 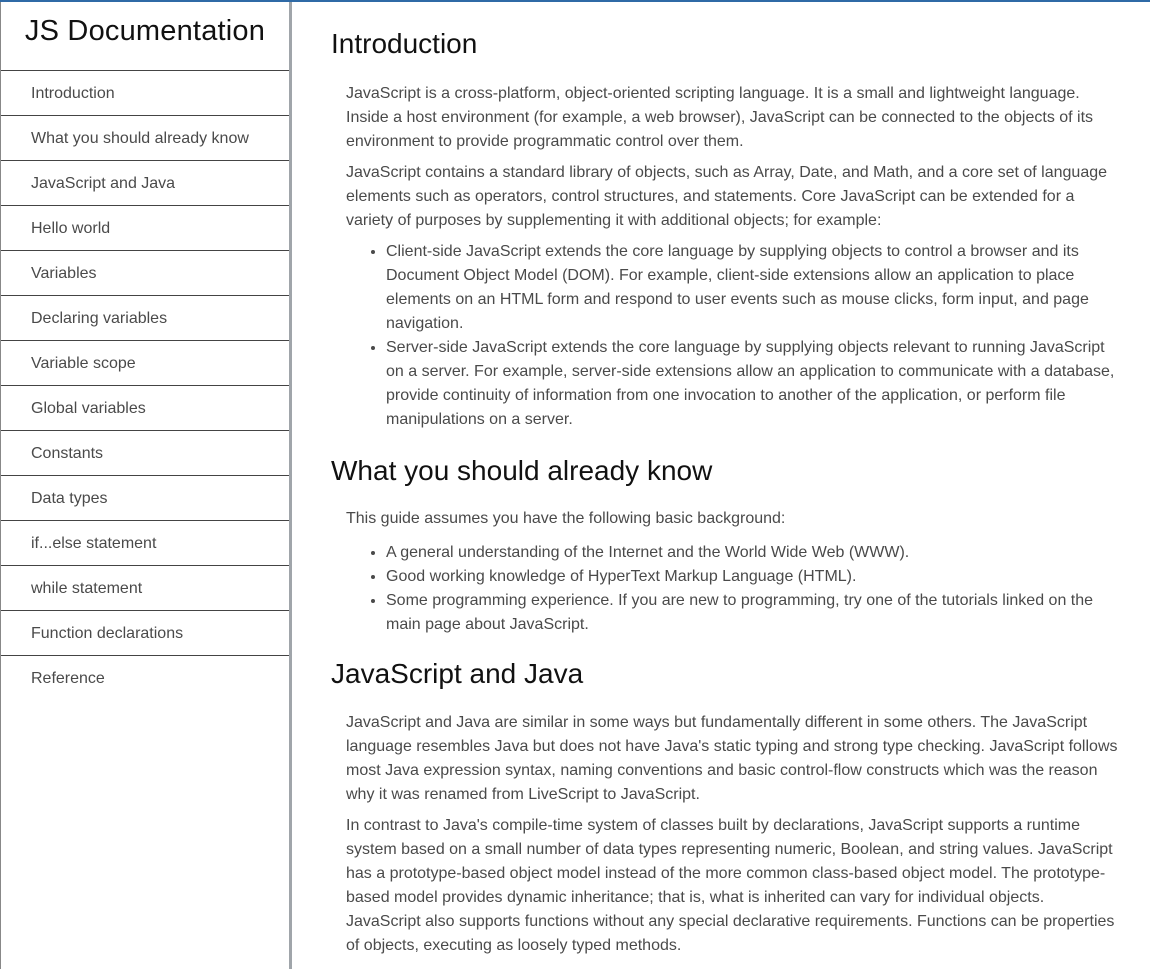 I want to click on nav-link-while-statement: while statement, so click(x=145, y=588).